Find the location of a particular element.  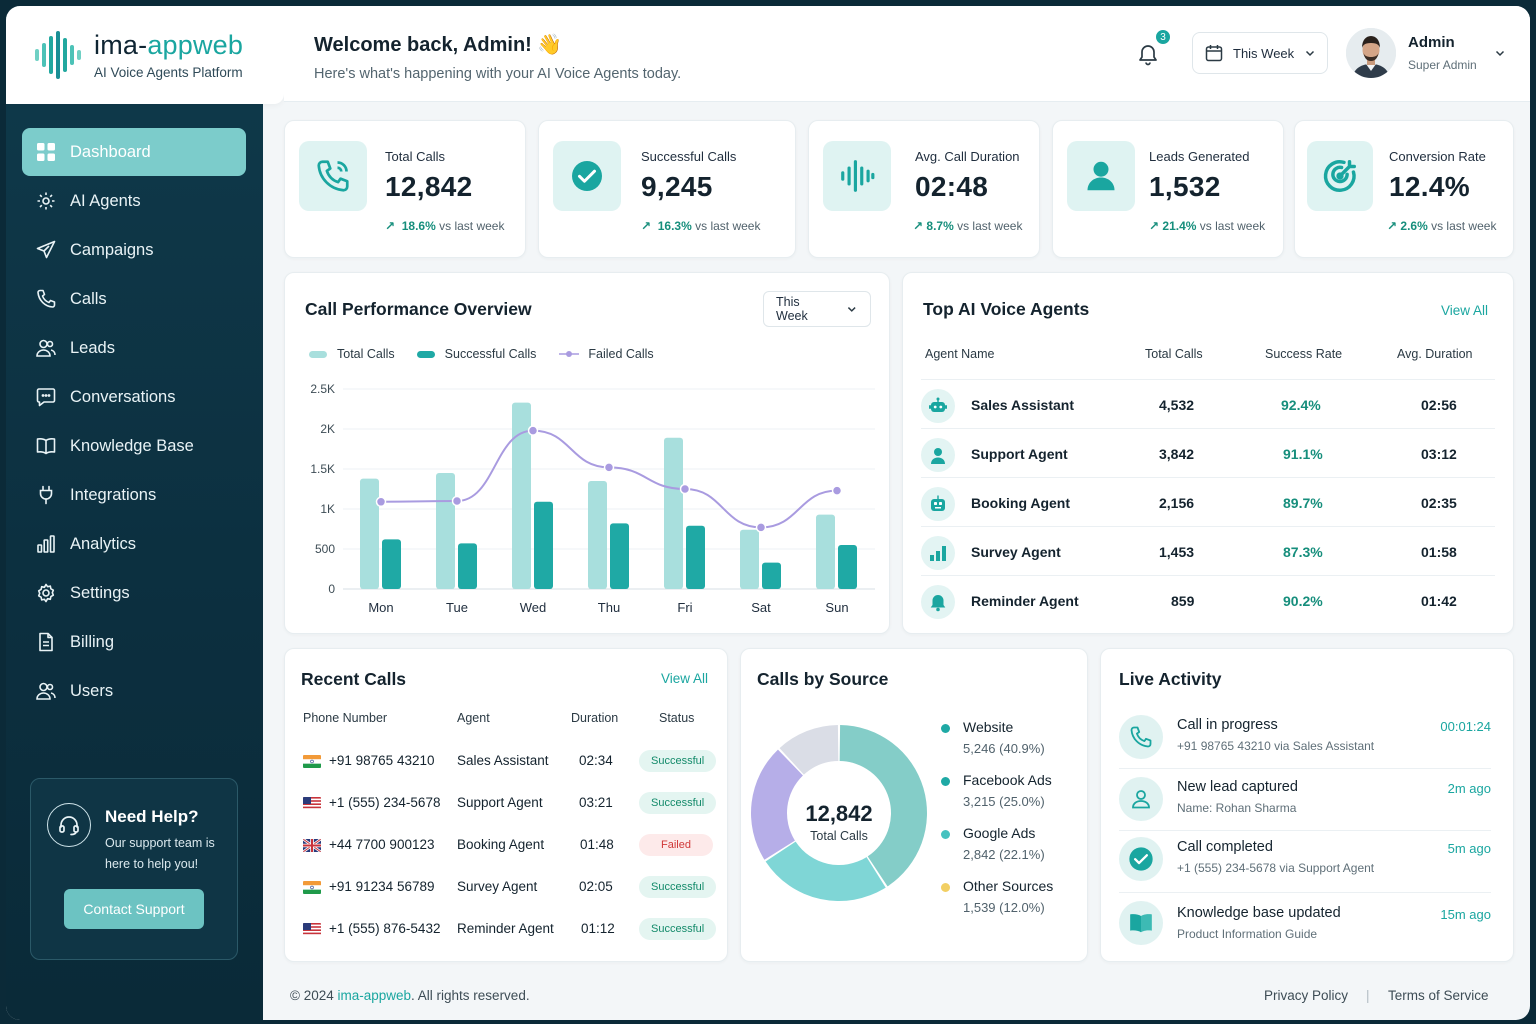

sidebar-item-campaigns: Campaigns is located at coordinates (134, 250).